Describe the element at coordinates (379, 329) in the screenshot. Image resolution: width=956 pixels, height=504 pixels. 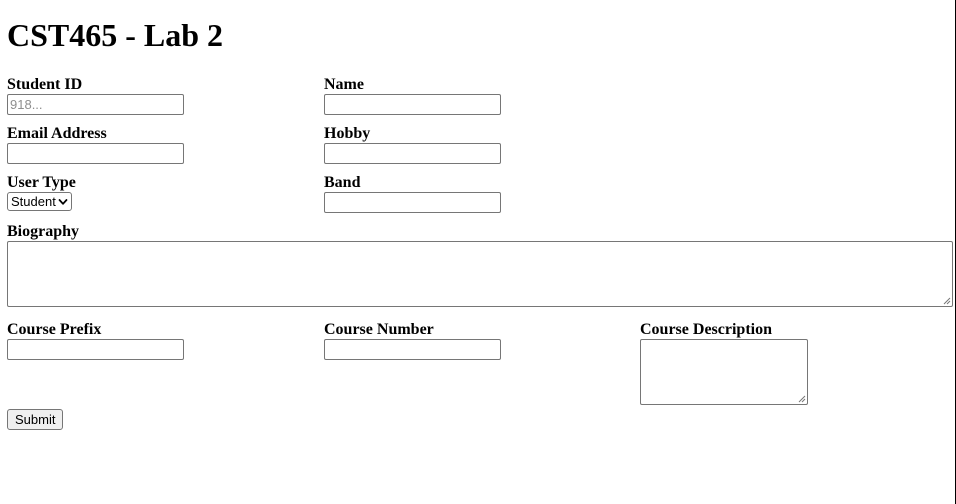
I see `course-number-label: Course Number` at that location.